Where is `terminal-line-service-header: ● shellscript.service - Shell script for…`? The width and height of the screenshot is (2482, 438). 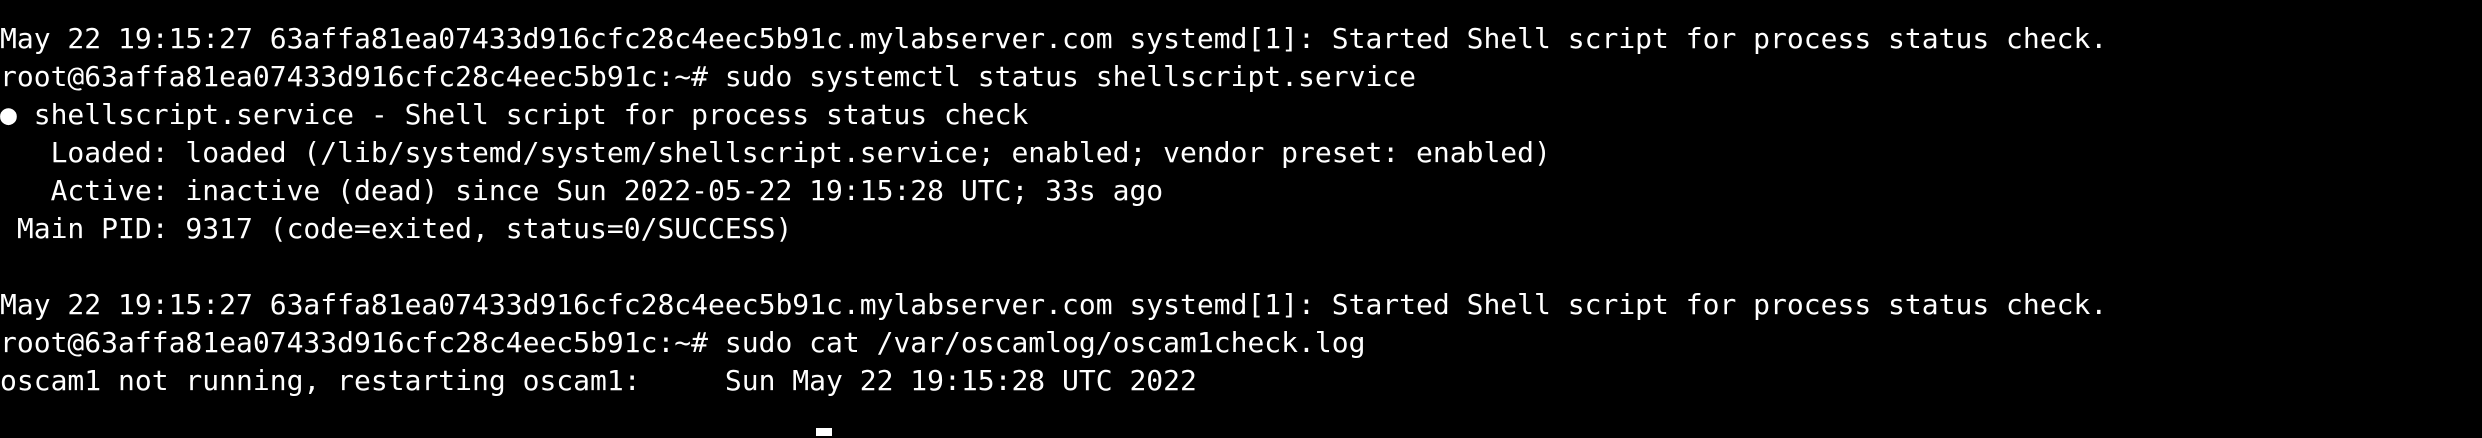
terminal-line-service-header: ● shellscript.service - Shell script for… is located at coordinates (514, 114).